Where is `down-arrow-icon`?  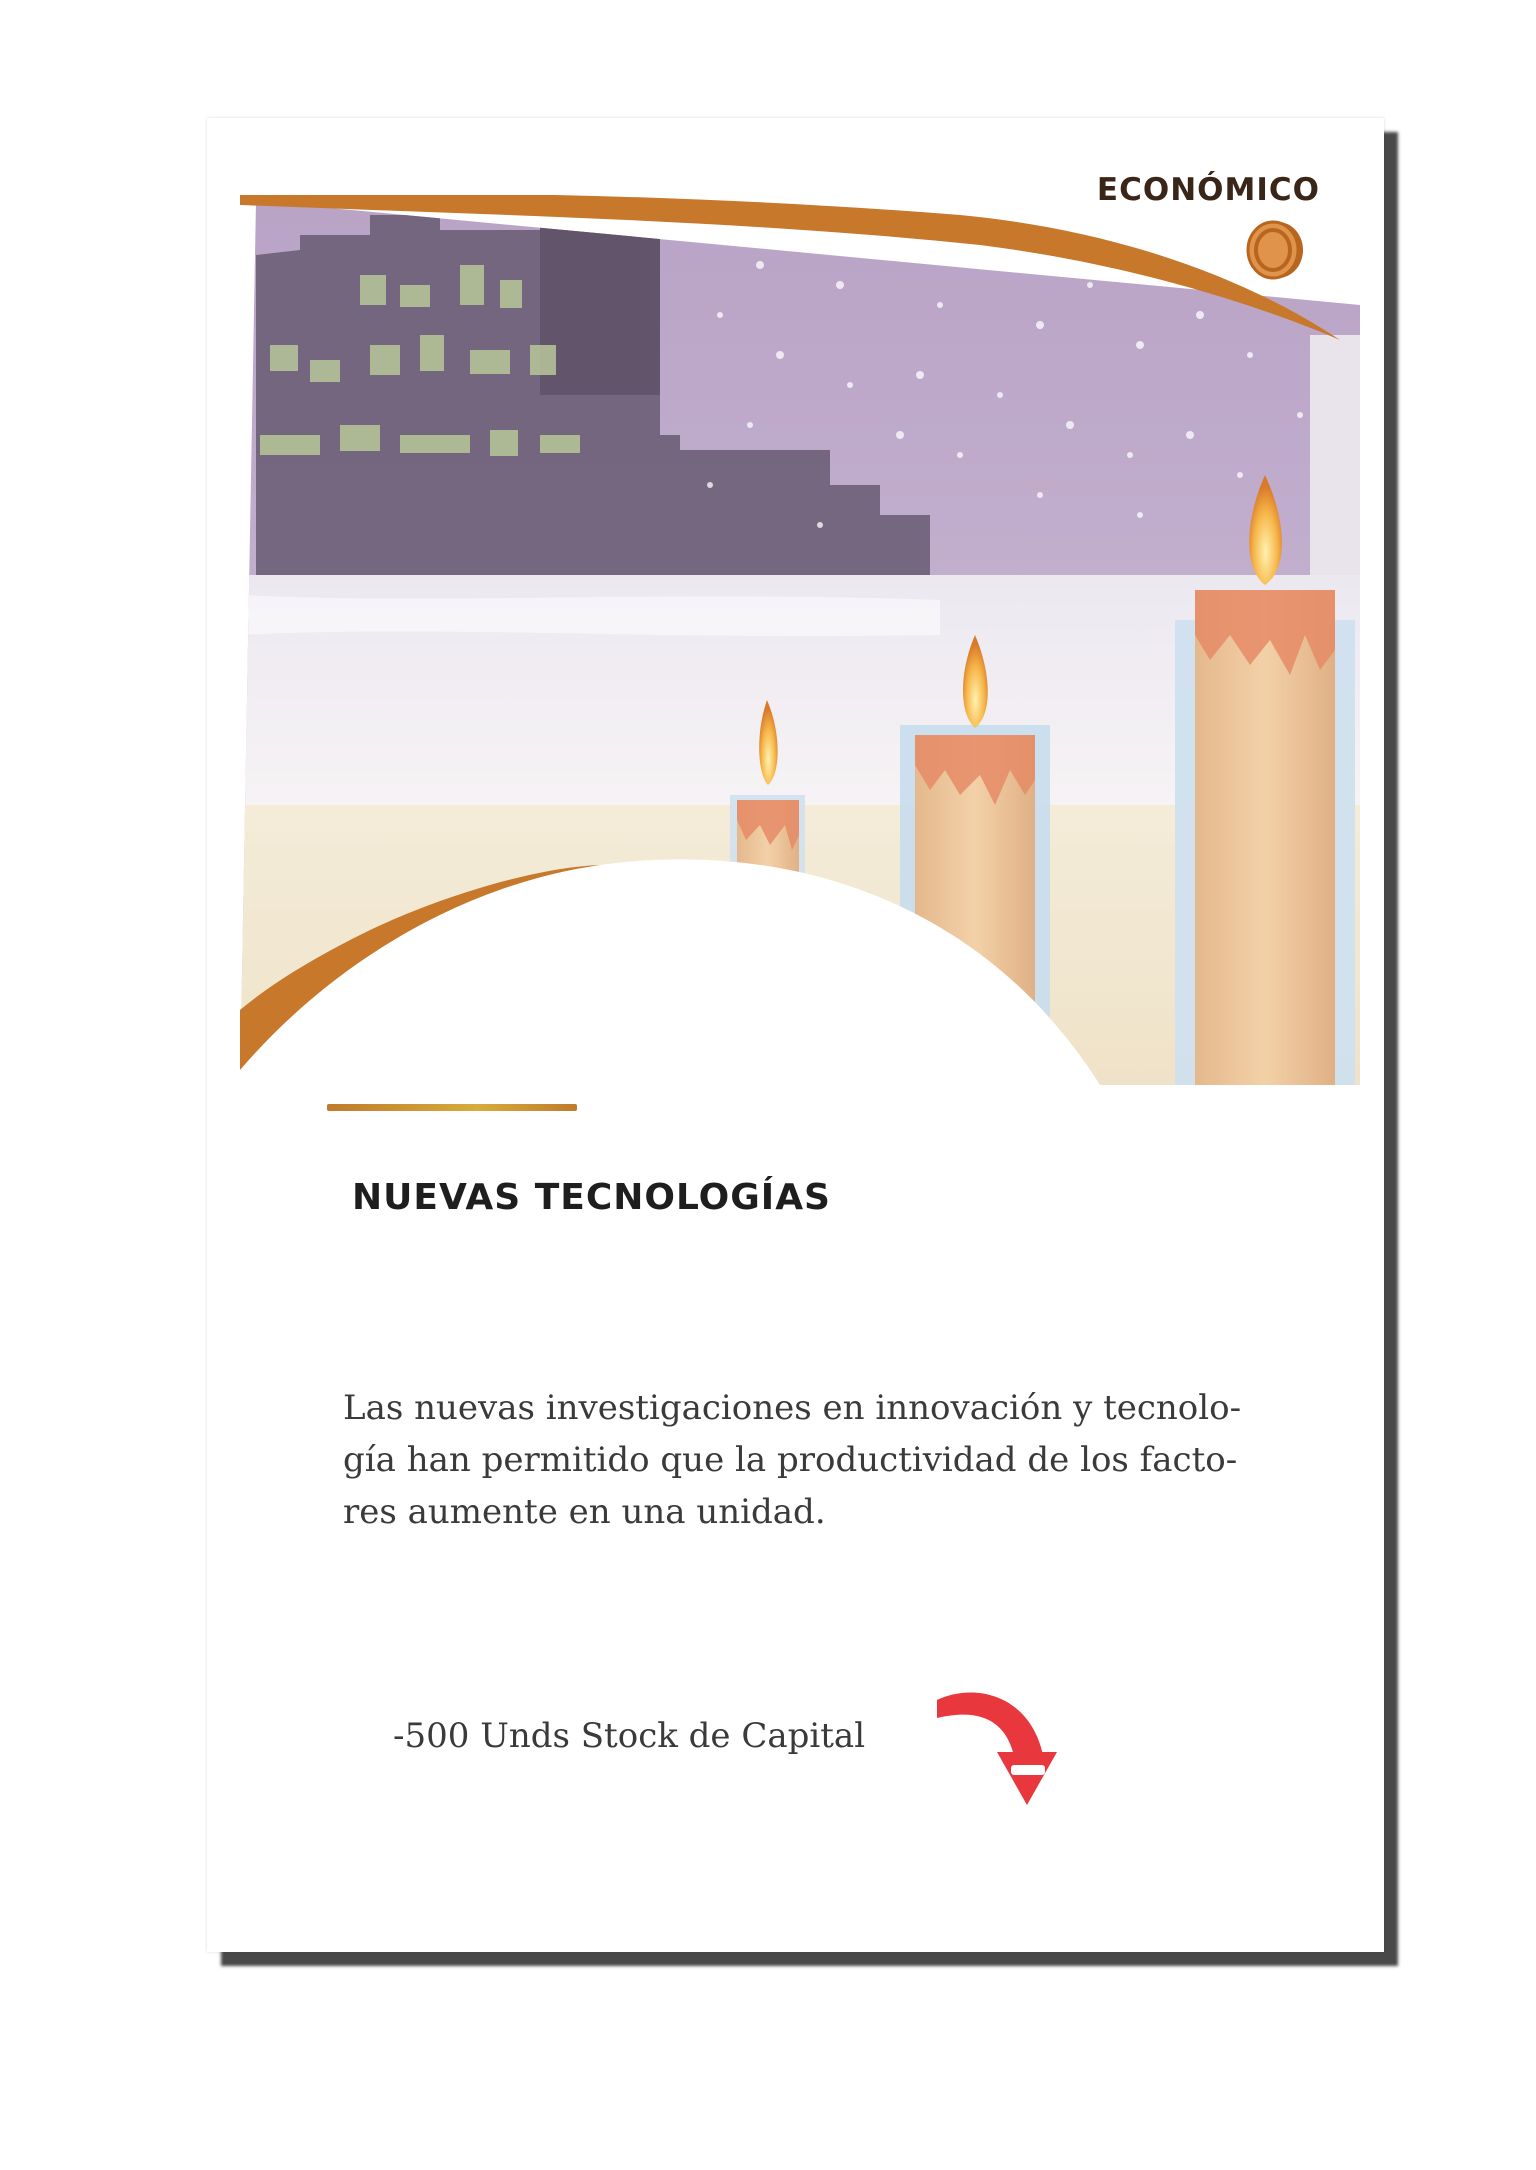 down-arrow-icon is located at coordinates (997, 1748).